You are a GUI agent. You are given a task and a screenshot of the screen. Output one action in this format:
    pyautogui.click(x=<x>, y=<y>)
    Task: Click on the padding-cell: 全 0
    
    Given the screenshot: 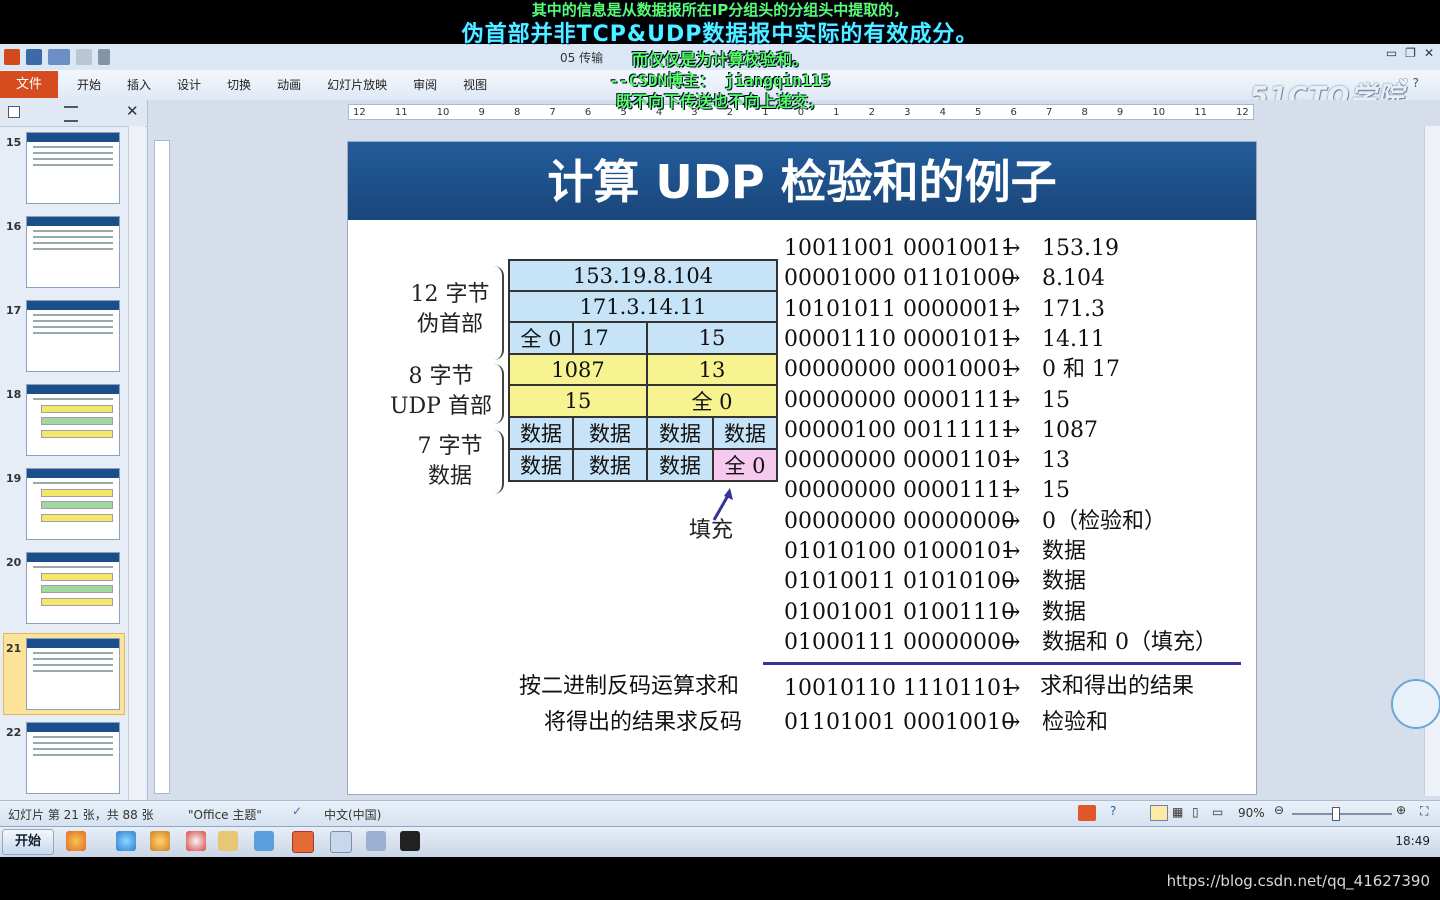 What is the action you would take?
    pyautogui.click(x=745, y=465)
    